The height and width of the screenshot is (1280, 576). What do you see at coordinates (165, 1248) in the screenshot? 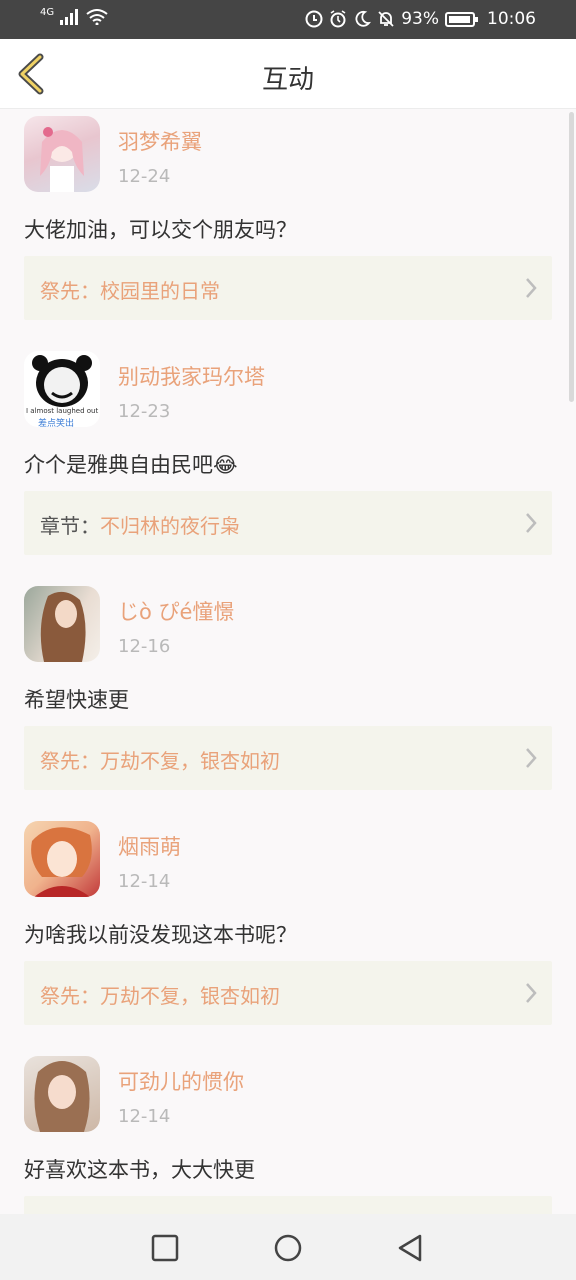
I see `recent-apps-icon` at bounding box center [165, 1248].